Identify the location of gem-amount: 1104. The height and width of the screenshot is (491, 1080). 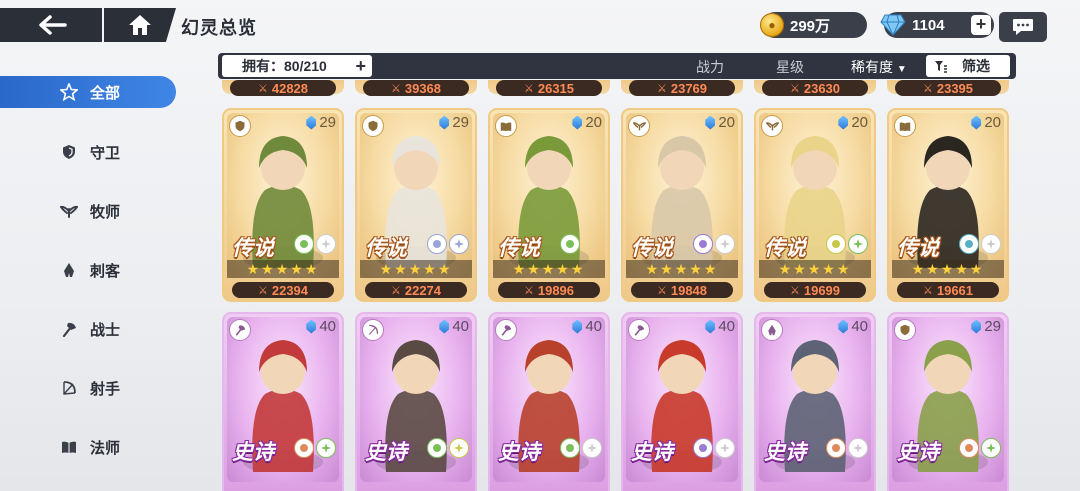
(928, 25).